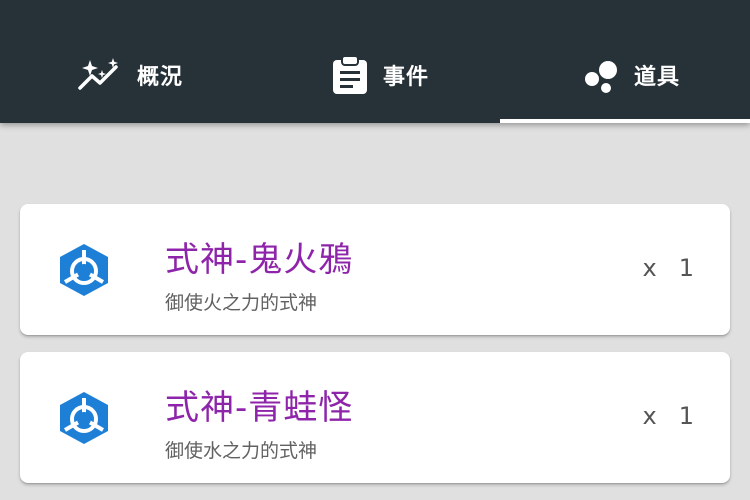 The width and height of the screenshot is (750, 500). What do you see at coordinates (656, 77) in the screenshot?
I see `tab-items-label: 道具` at bounding box center [656, 77].